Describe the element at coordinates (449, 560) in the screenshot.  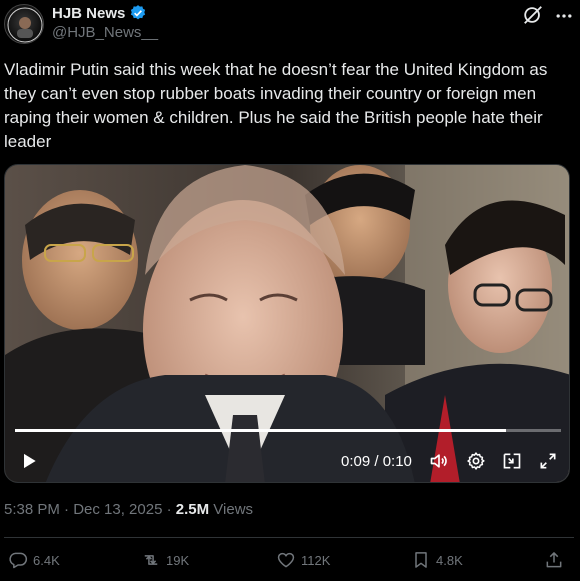
I see `bookmark-count: 4.8K` at that location.